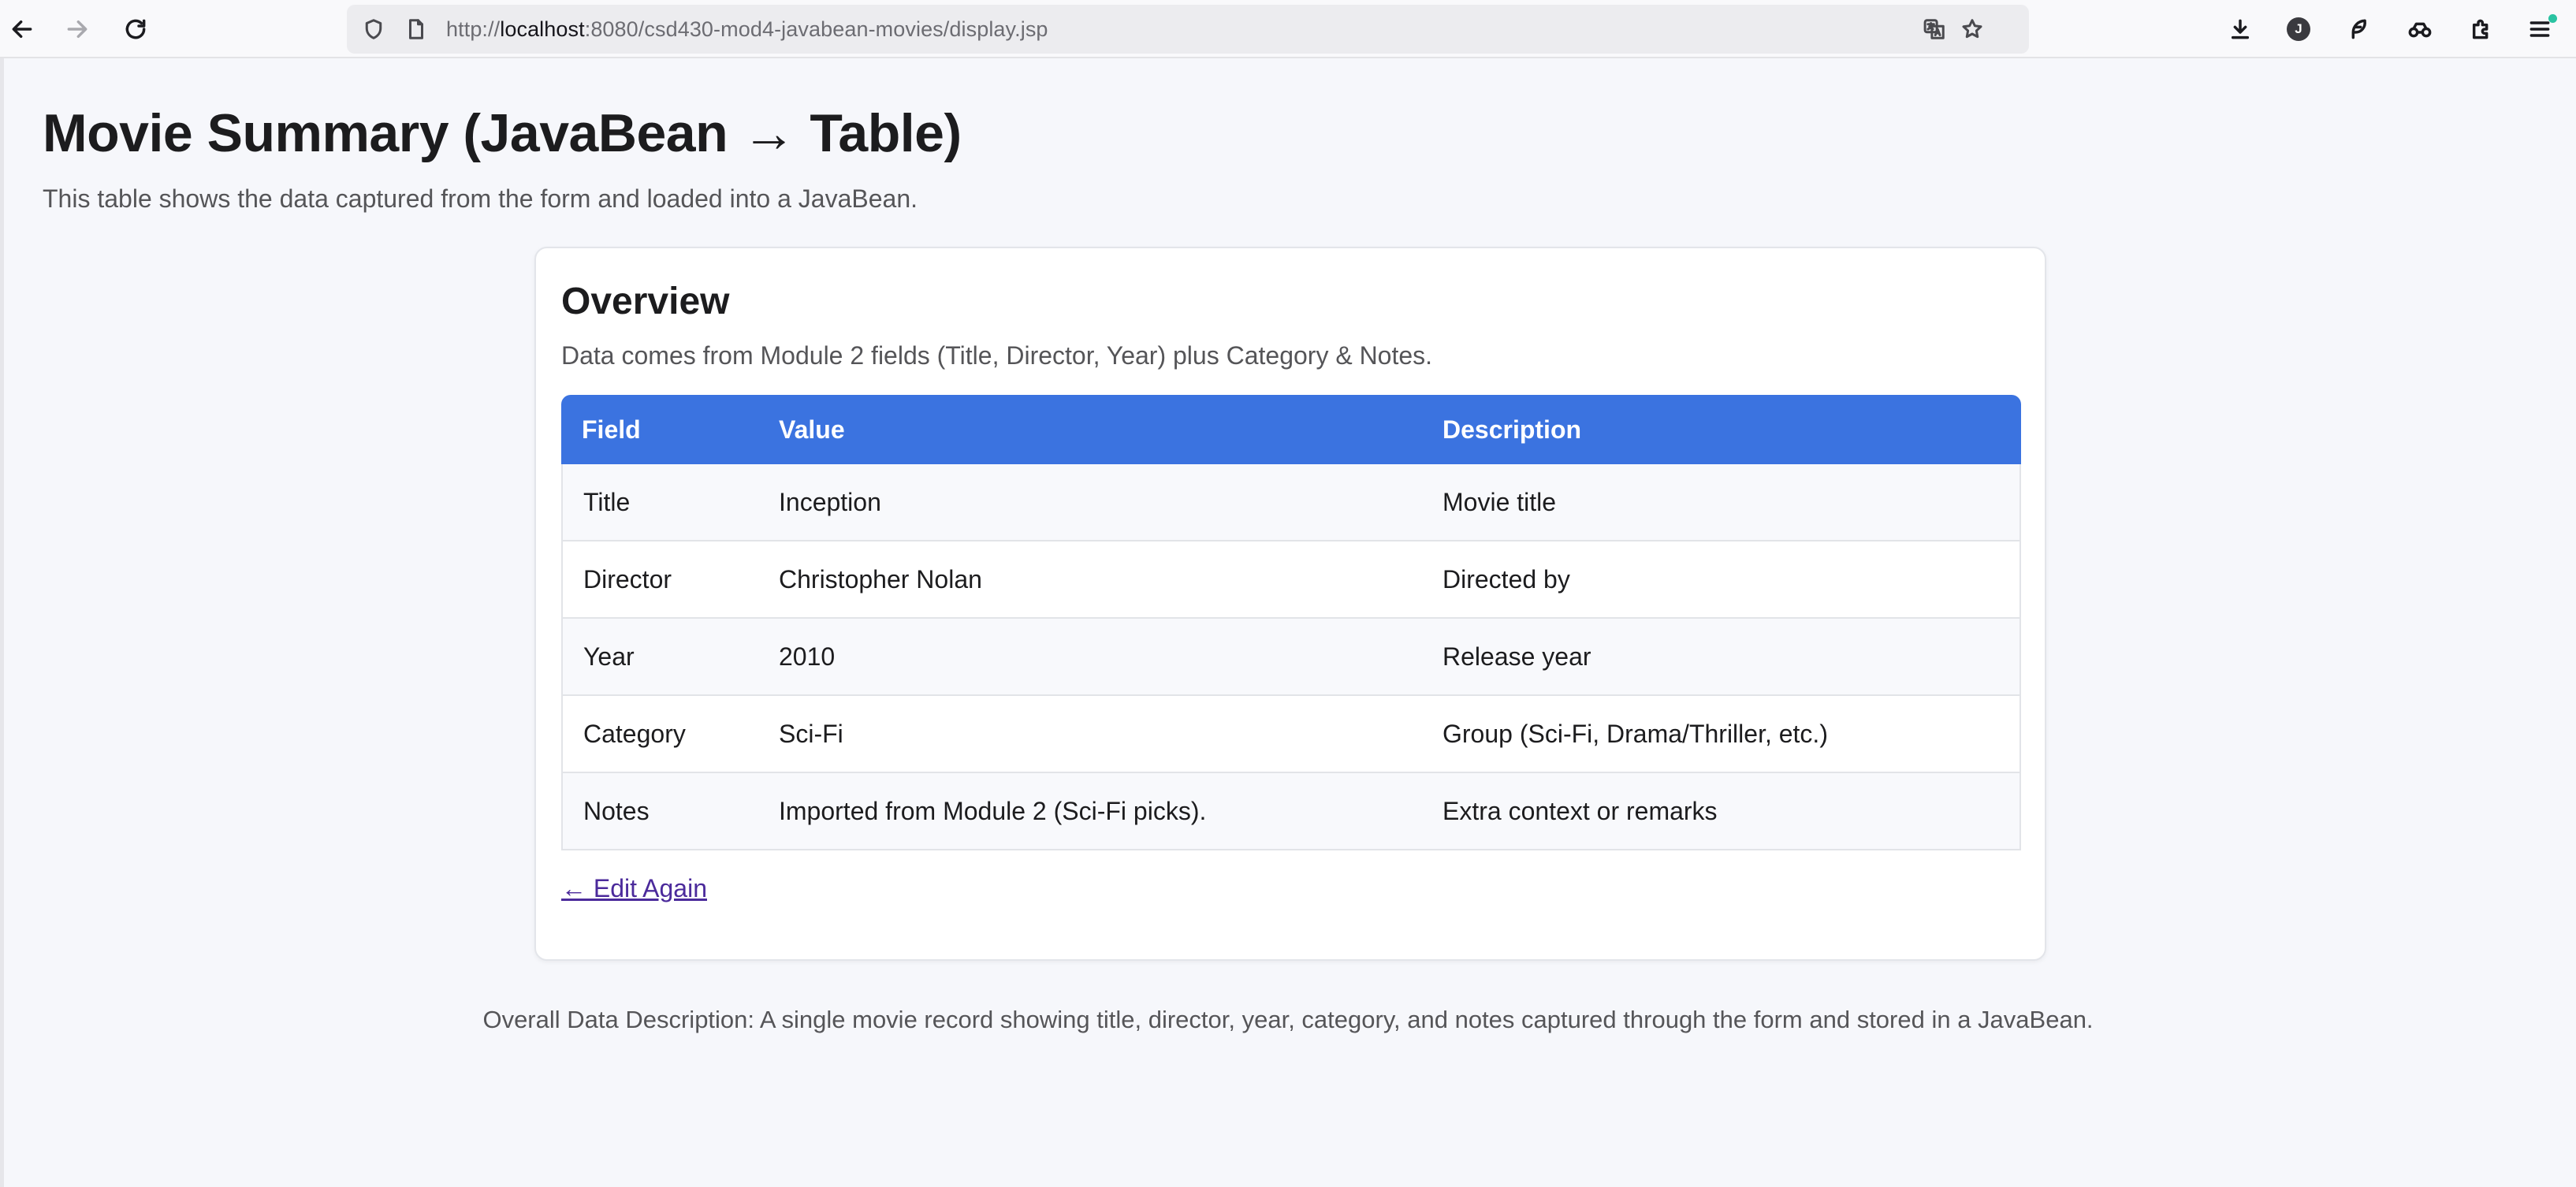 Image resolution: width=2576 pixels, height=1187 pixels. I want to click on page-icon, so click(416, 29).